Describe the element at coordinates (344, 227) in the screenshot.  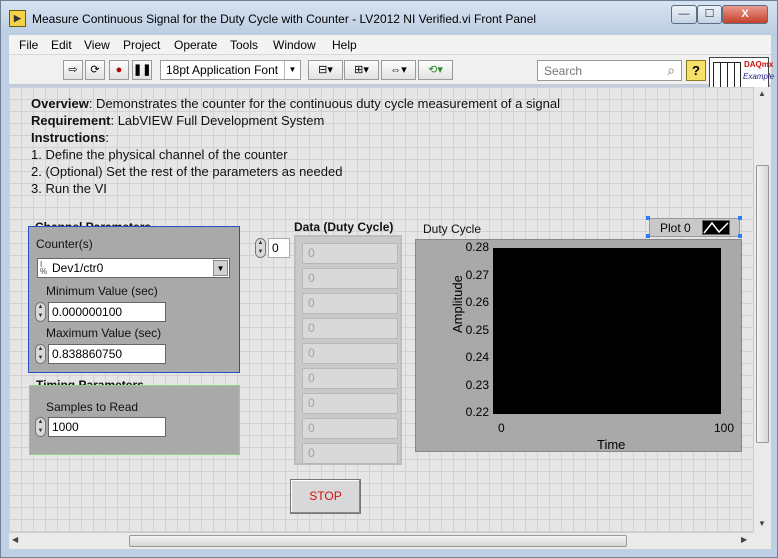
I see `data-array-label: Data (Duty Cycle)` at that location.